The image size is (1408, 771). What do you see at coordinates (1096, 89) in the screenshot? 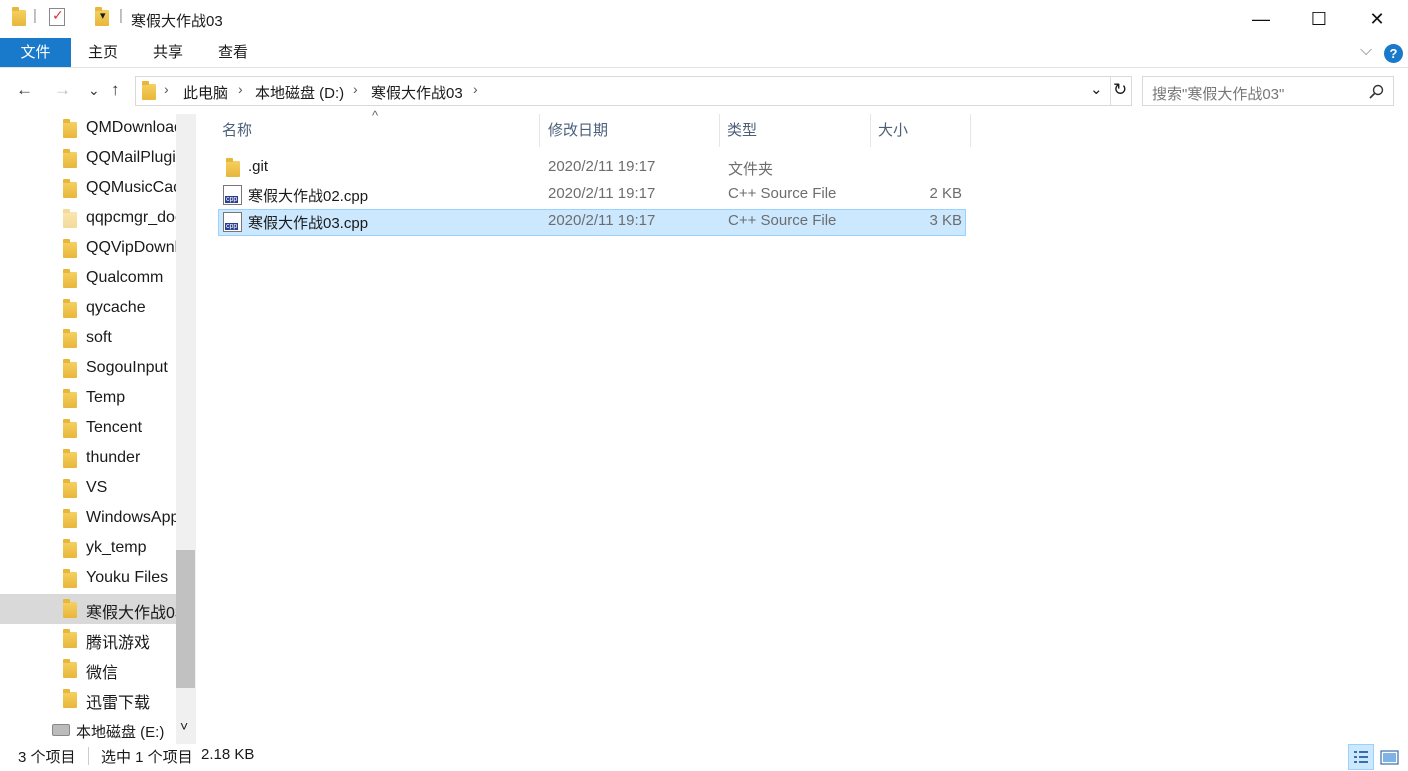
I see `address-dropdown-button: ⌄` at bounding box center [1096, 89].